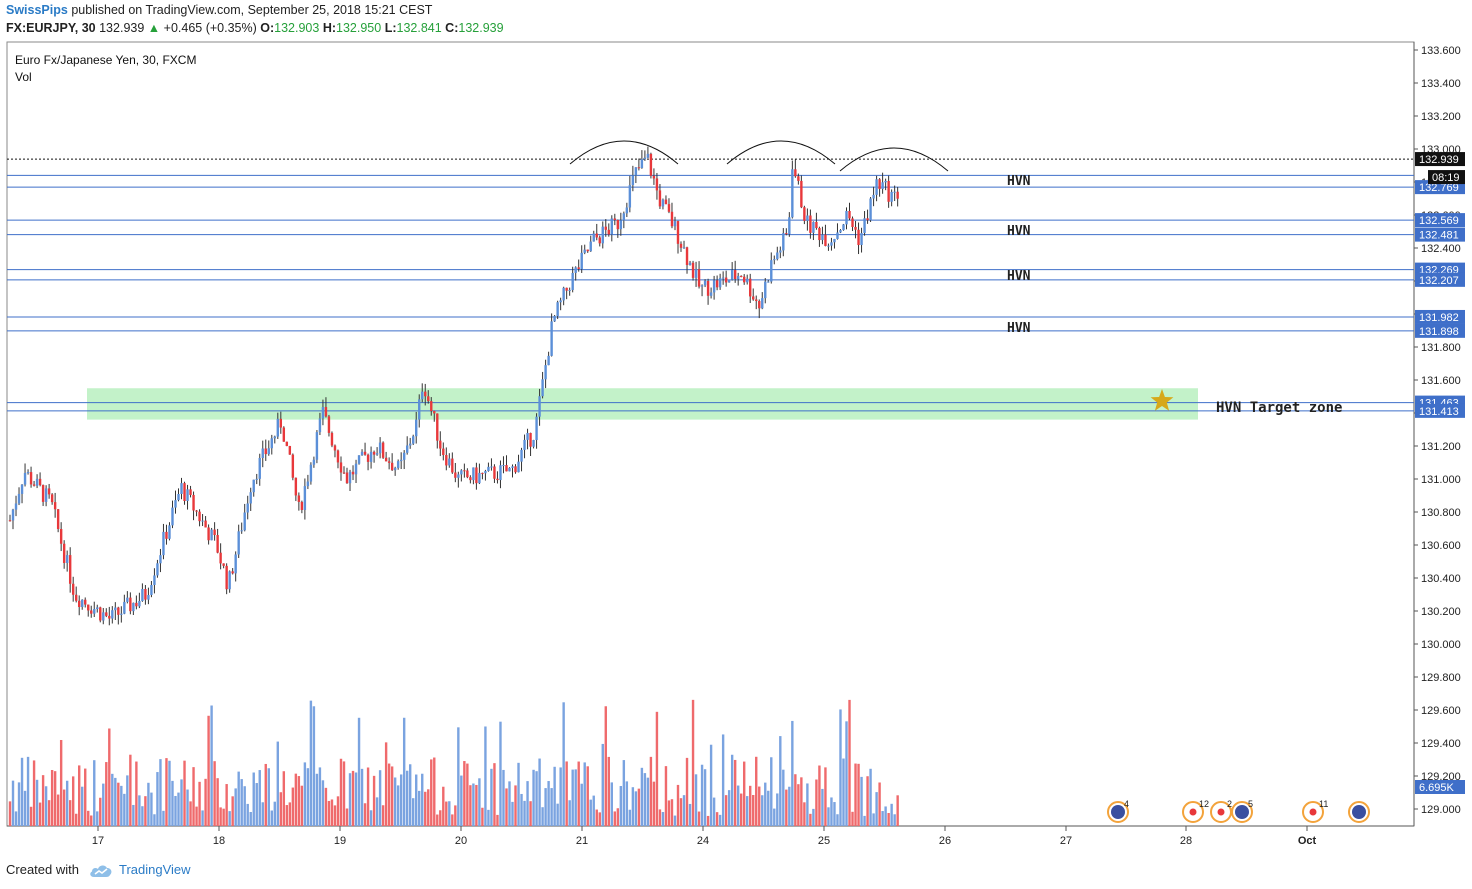 Image resolution: width=1472 pixels, height=889 pixels. I want to click on y-tick-label: 133.600, so click(1441, 51).